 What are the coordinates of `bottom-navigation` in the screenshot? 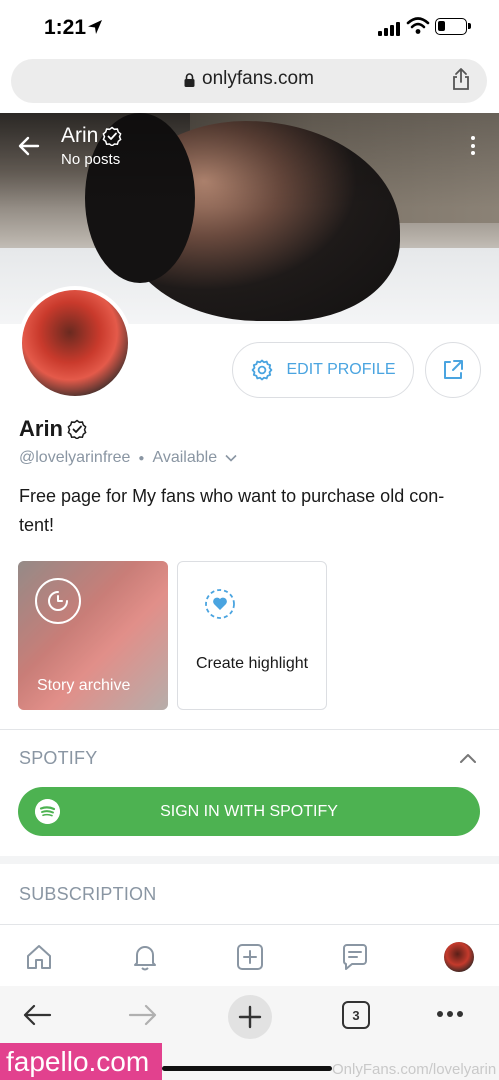 It's located at (249, 955).